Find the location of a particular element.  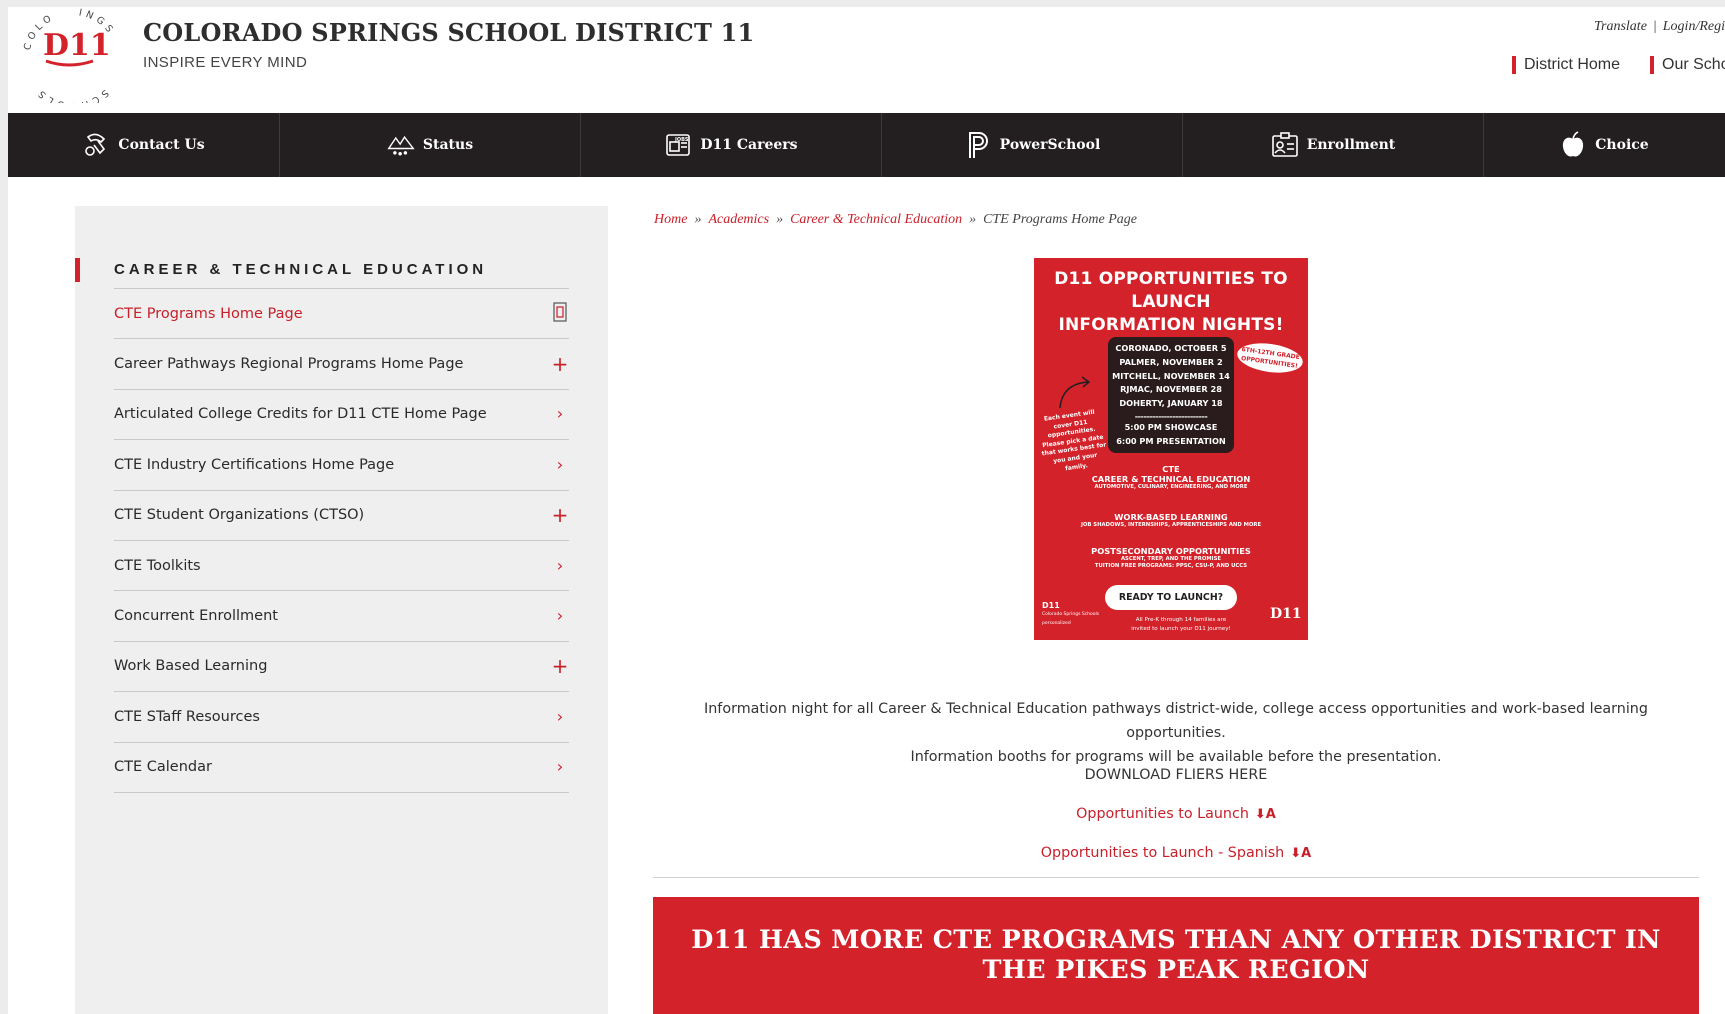

sidebar-item-ctso: CTE Student Organizations (CTSO) + is located at coordinates (341, 516).